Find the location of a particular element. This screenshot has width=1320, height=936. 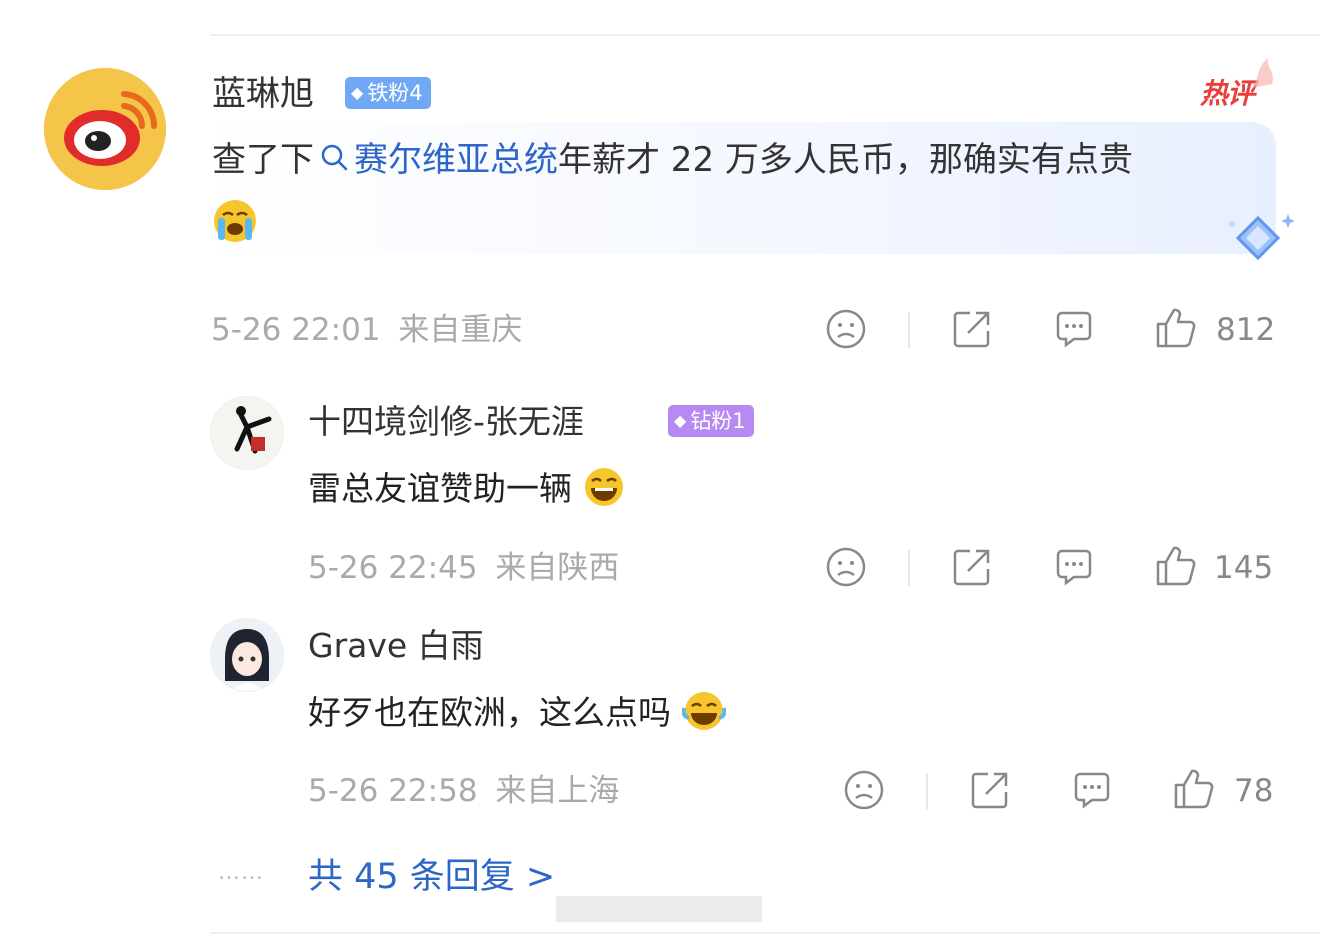

topic-label: 赛尔维亚总统 is located at coordinates (456, 160).